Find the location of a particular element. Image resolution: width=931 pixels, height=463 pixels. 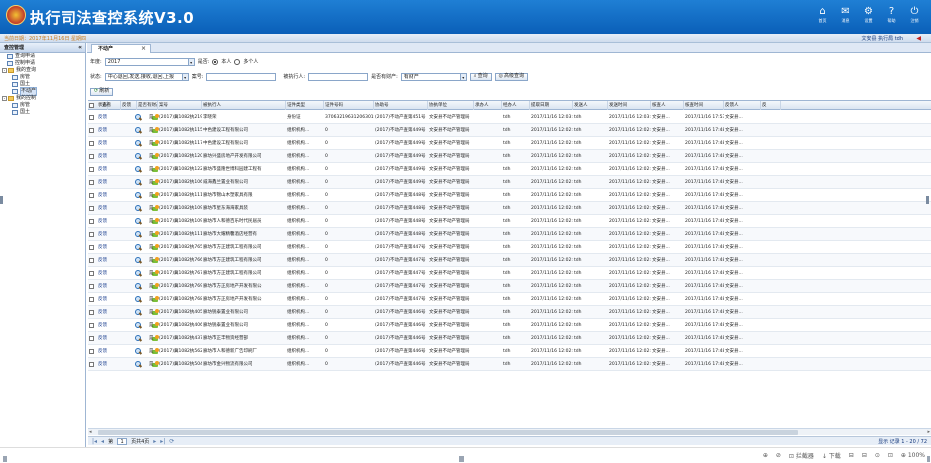

page-number-input: 1 is located at coordinates (122, 441).